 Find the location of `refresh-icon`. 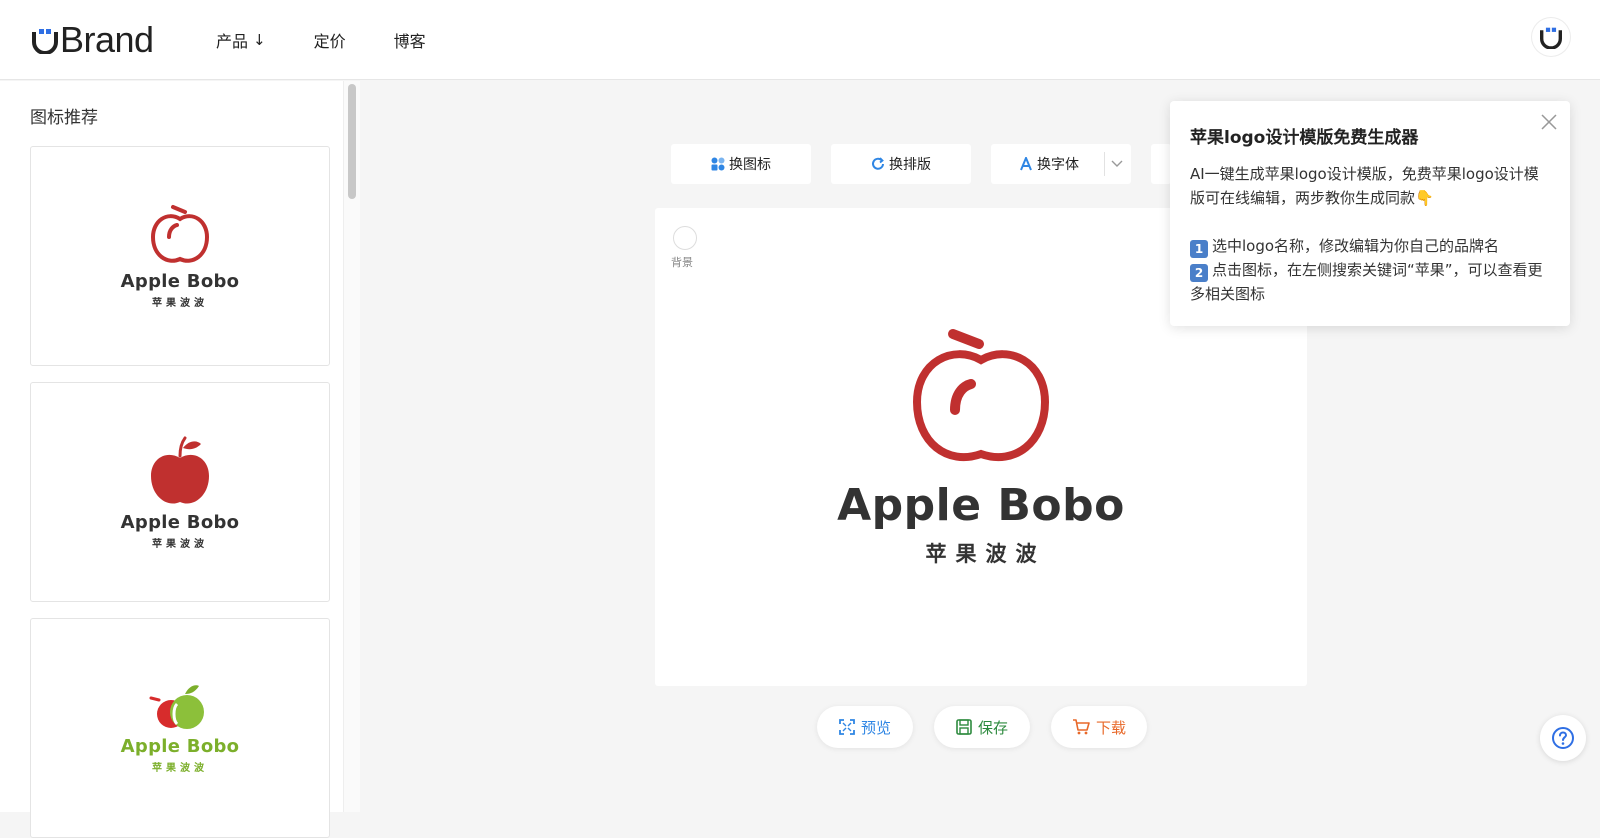

refresh-icon is located at coordinates (878, 163).